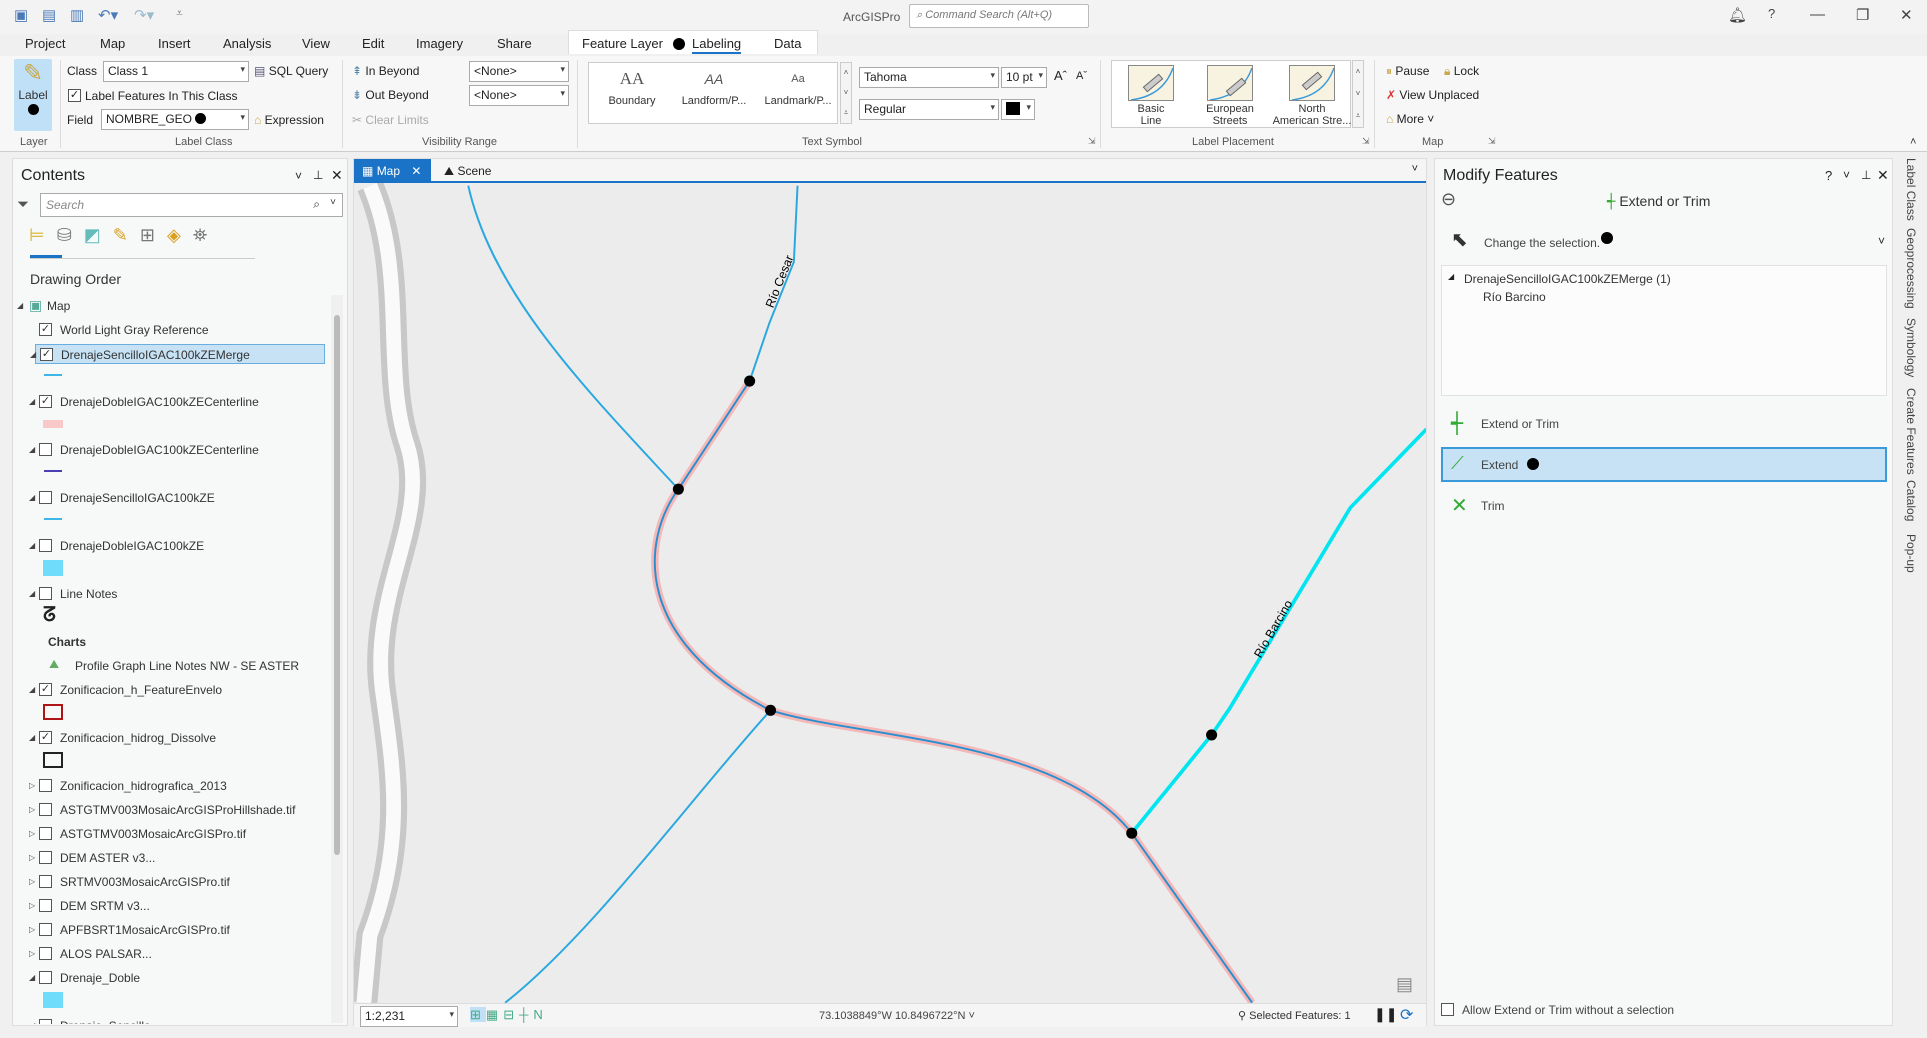  What do you see at coordinates (168, 306) in the screenshot?
I see `layer-item: ◢ ▣ Map` at bounding box center [168, 306].